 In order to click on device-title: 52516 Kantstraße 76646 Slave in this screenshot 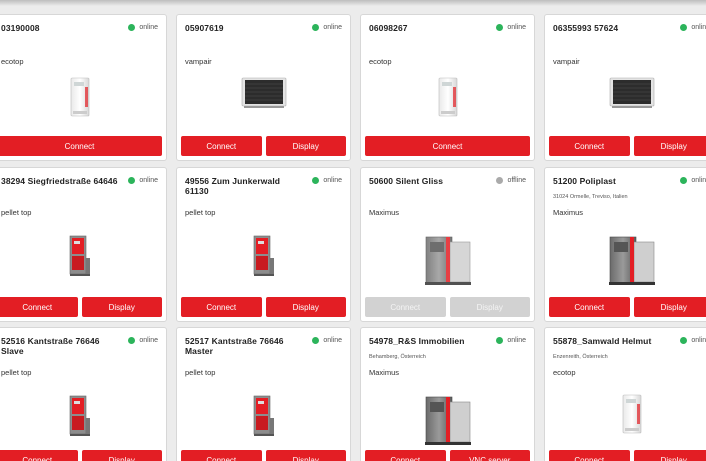, I will do `click(50, 346)`.